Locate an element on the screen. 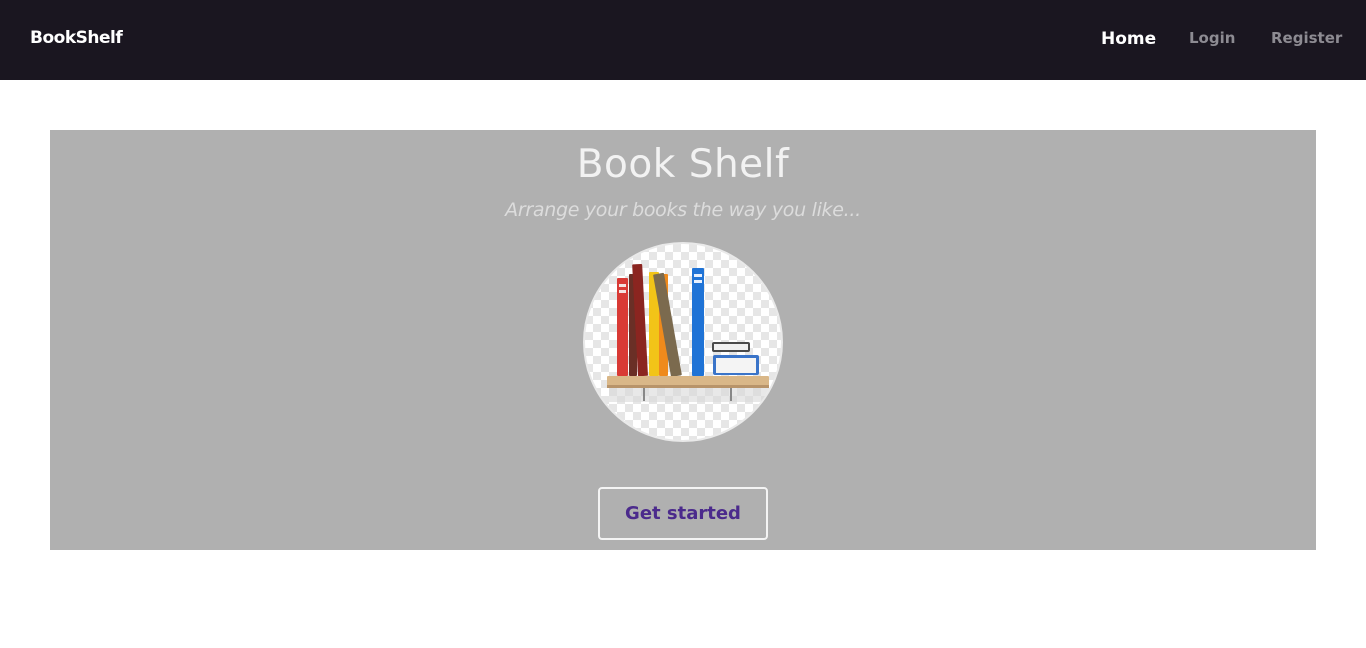  hero-title: Book Shelf is located at coordinates (683, 164).